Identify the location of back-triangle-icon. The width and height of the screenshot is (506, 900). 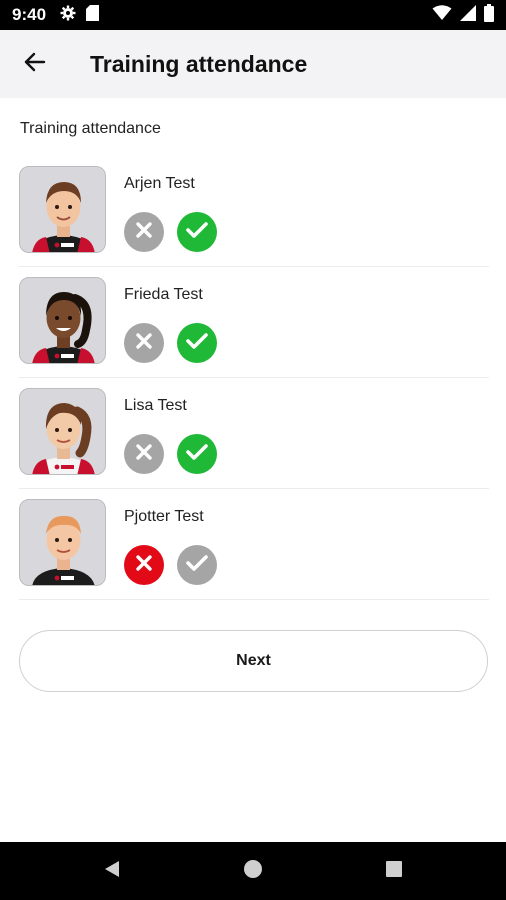
(112, 871).